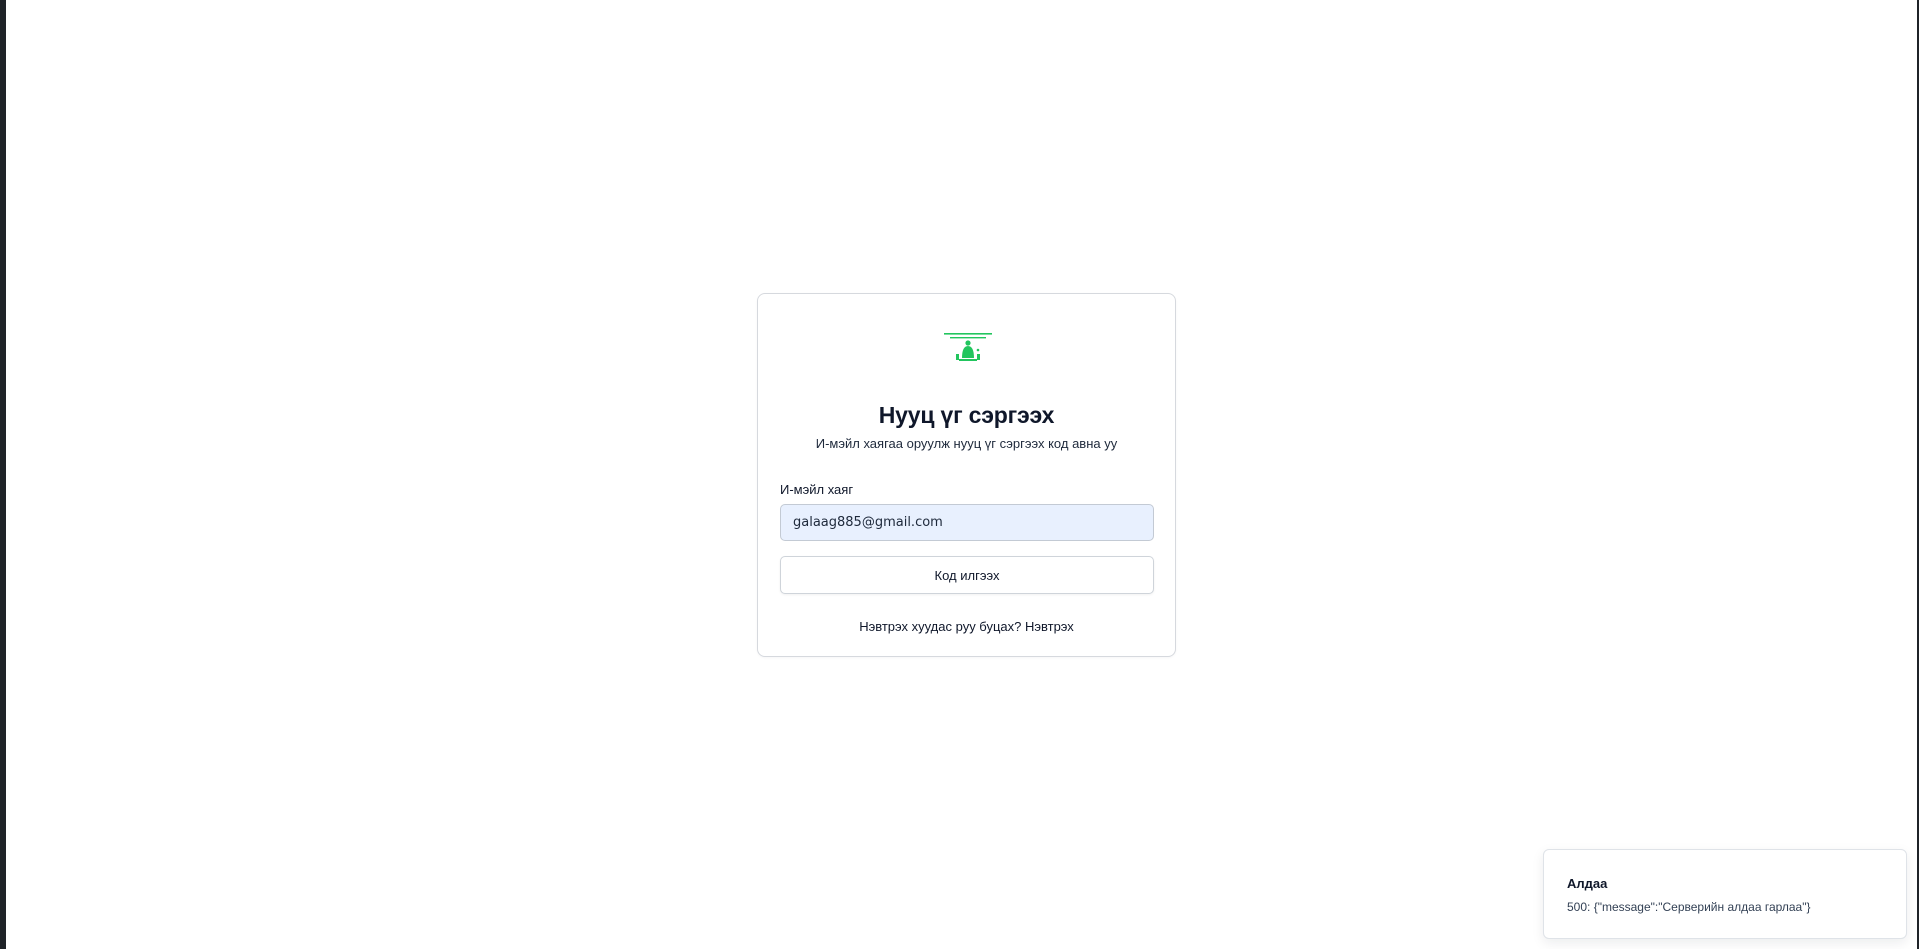 The image size is (1919, 949). I want to click on toast-title: Алдаа, so click(1587, 883).